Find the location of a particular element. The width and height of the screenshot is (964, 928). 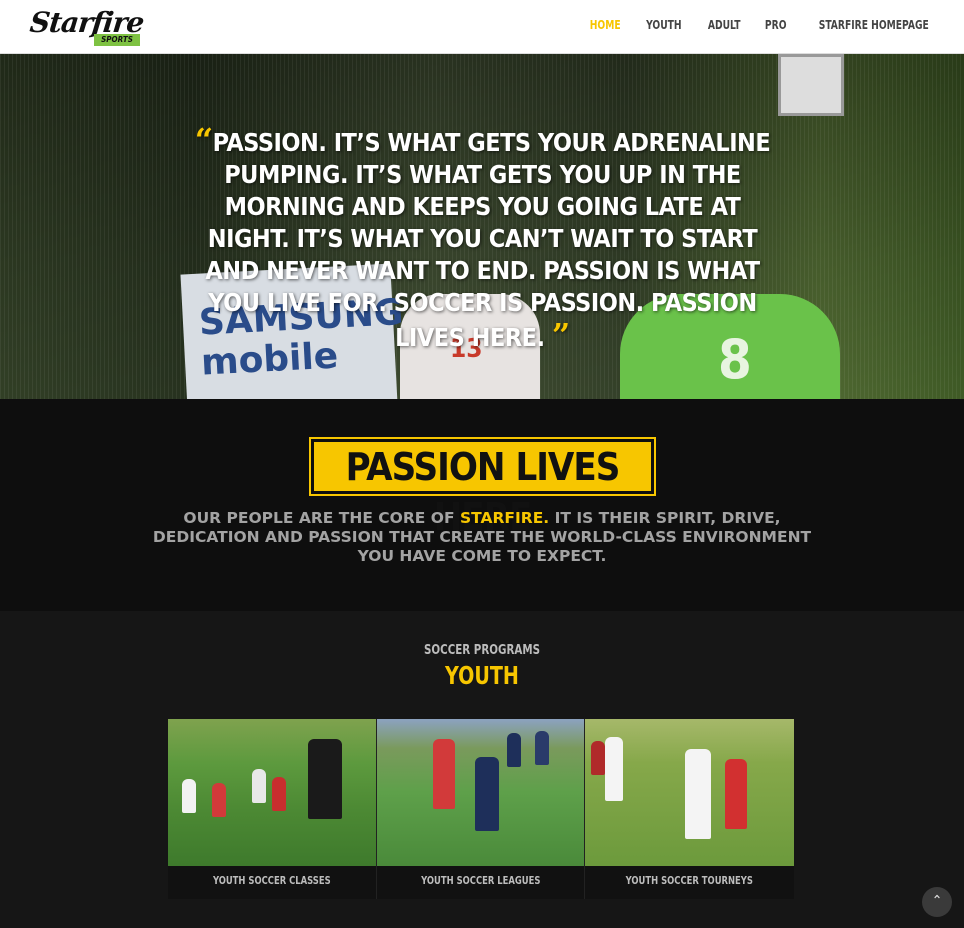

logo-sports-tag: SPORTS is located at coordinates (117, 40).